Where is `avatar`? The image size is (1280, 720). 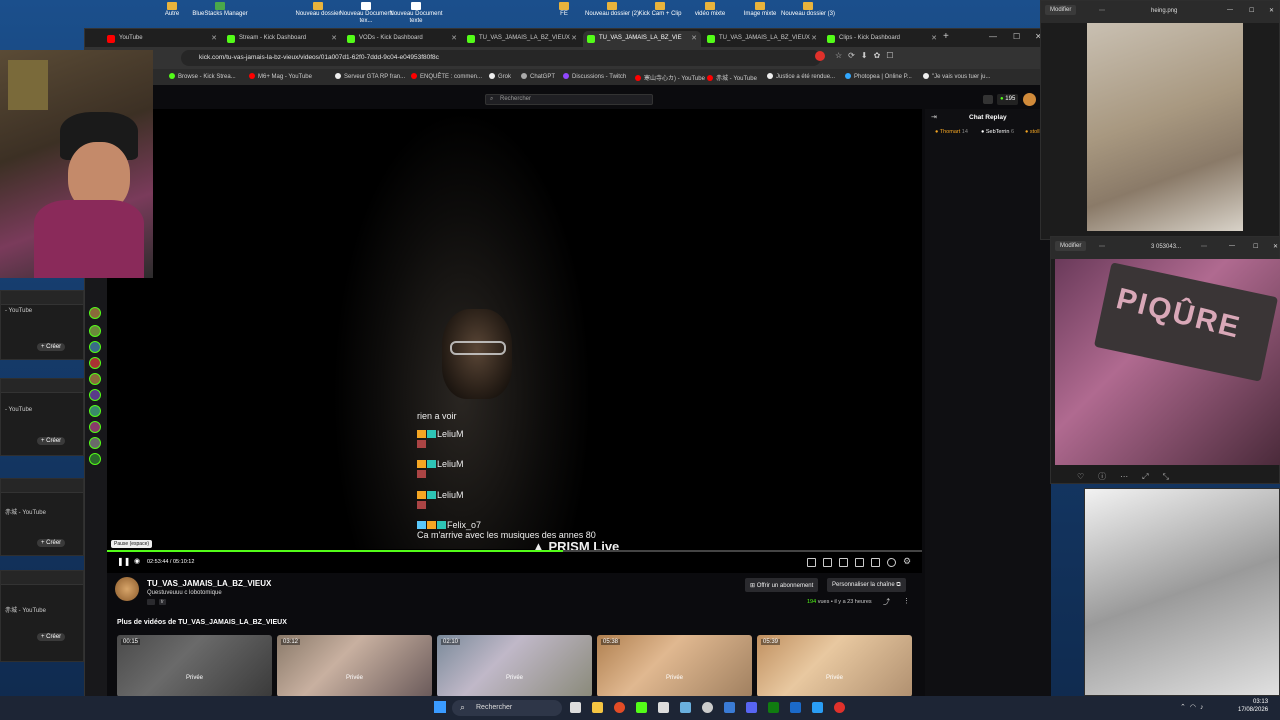 avatar is located at coordinates (1029, 99).